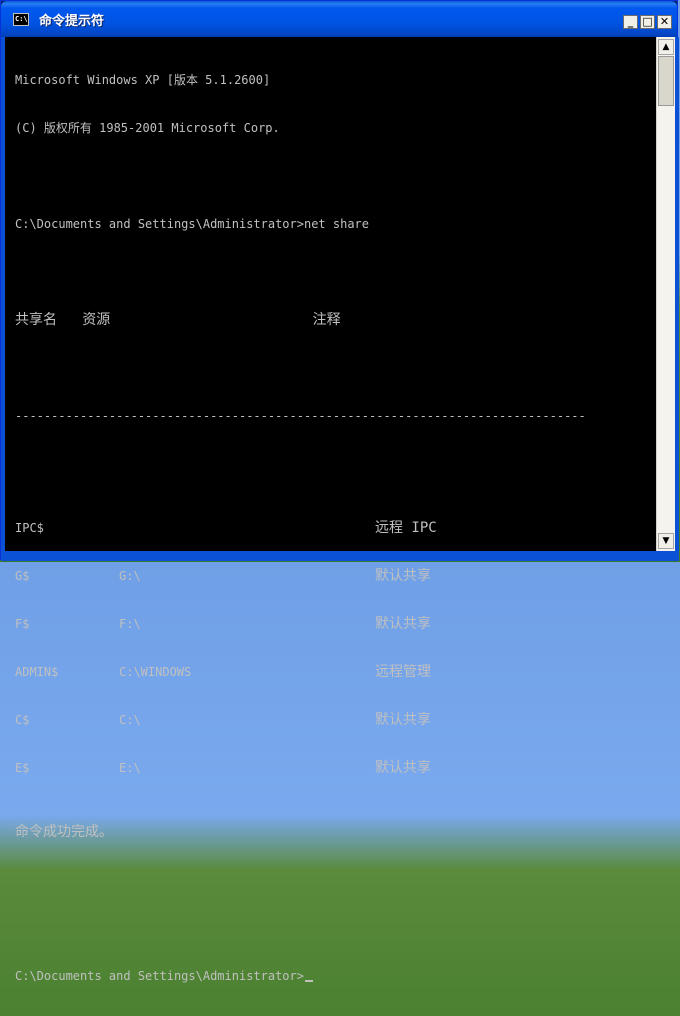 Image resolution: width=680 pixels, height=1016 pixels. What do you see at coordinates (147, 128) in the screenshot?
I see `copyright-line: (C) 版权所有 1985-2001 Microsoft Corp.` at bounding box center [147, 128].